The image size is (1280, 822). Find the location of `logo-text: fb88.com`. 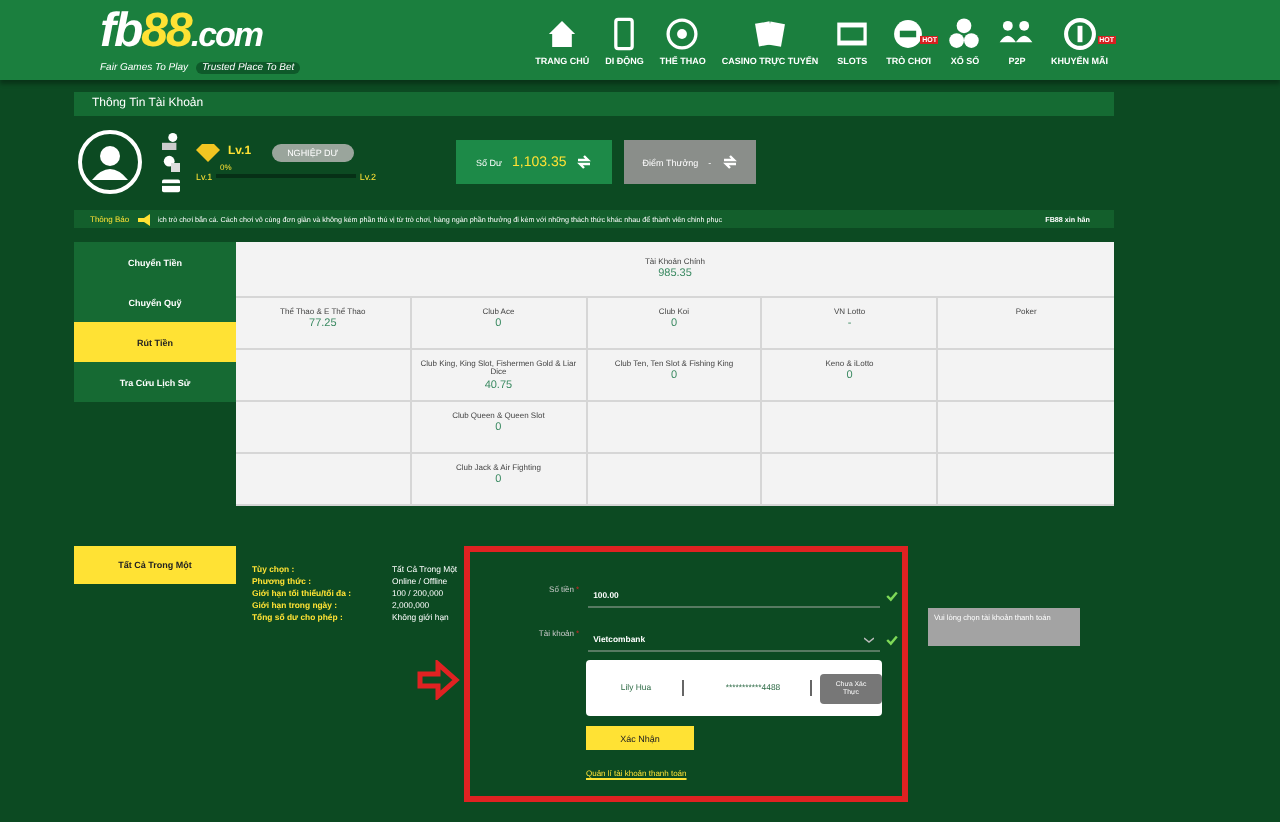

logo-text: fb88.com is located at coordinates (200, 33).